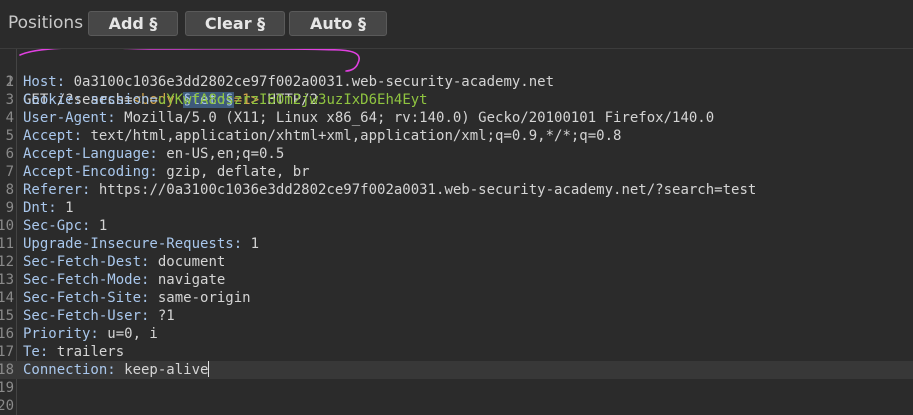 The height and width of the screenshot is (415, 913). I want to click on line-number: 13, so click(7, 280).